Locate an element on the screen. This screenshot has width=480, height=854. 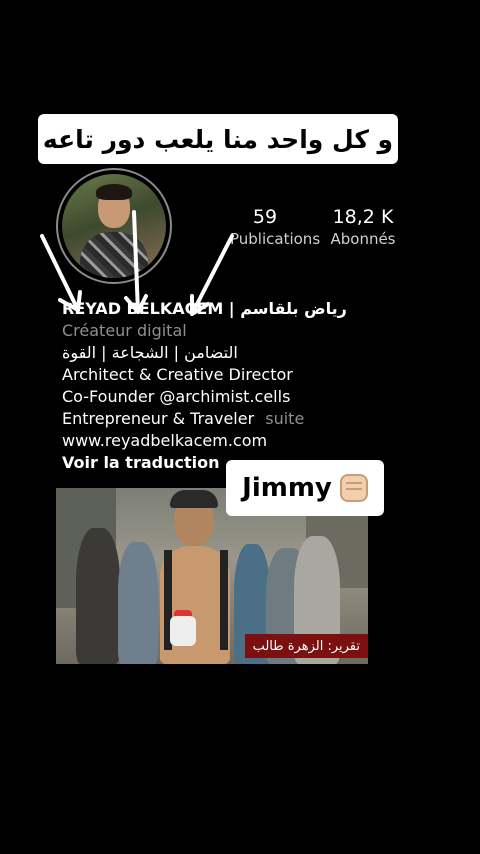
bio-line-arabic: التضامن | الشجاعة | القوة is located at coordinates (150, 352).